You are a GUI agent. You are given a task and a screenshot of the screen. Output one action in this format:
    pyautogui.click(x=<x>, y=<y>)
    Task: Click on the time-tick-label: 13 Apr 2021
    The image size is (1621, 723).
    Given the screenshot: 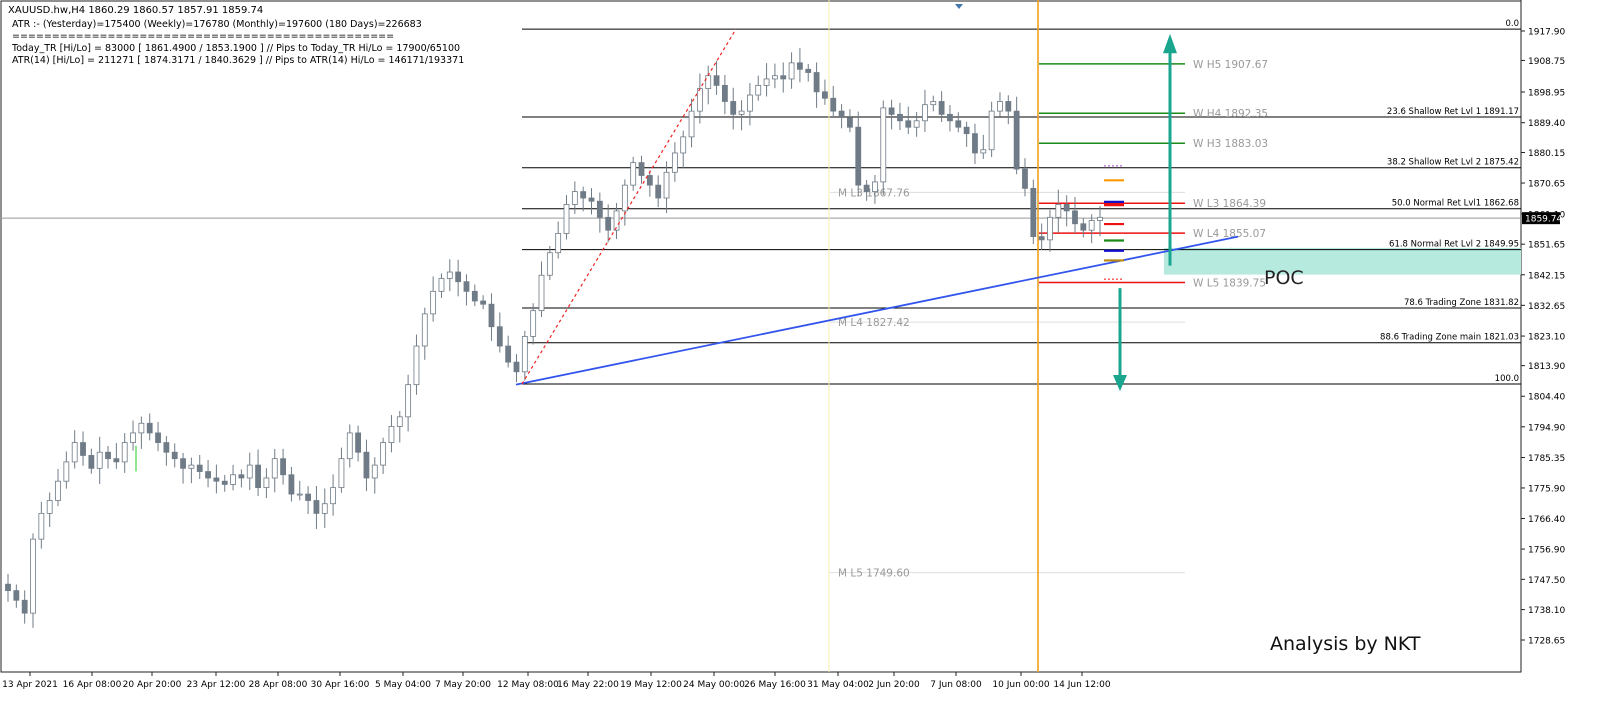 What is the action you would take?
    pyautogui.click(x=30, y=685)
    